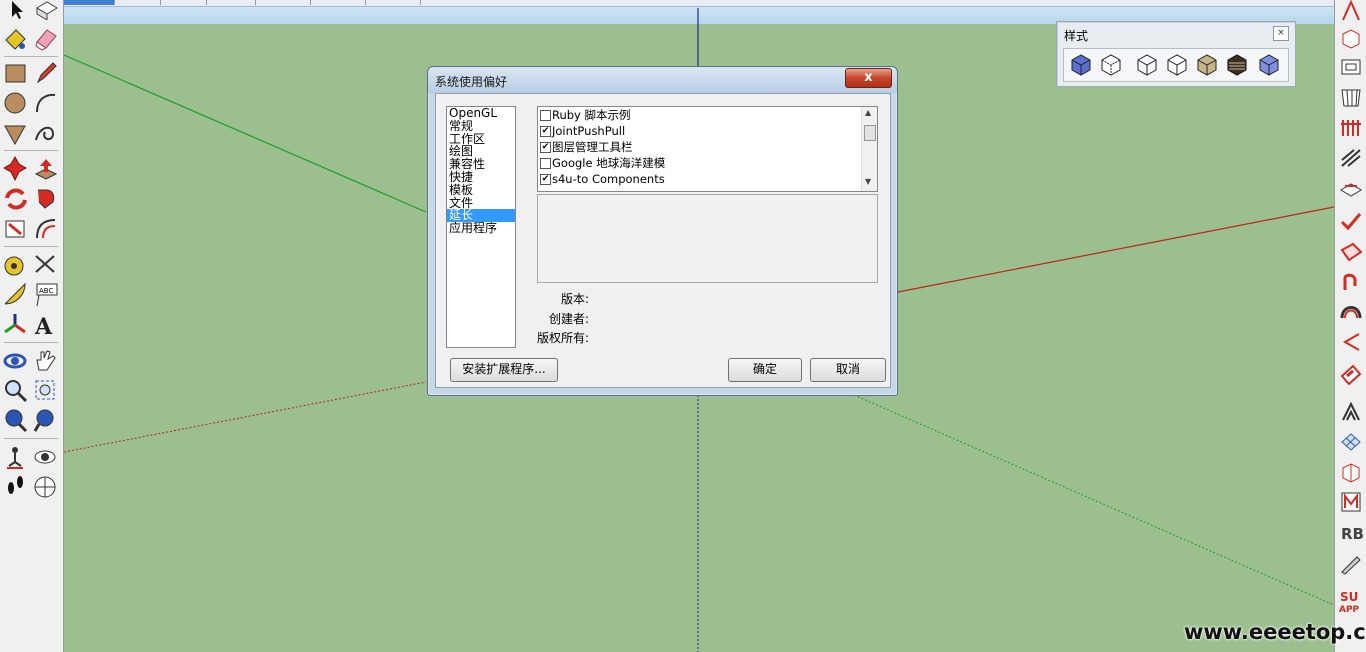 This screenshot has width=1366, height=652. I want to click on shaded-textures-style-icon, so click(1237, 65).